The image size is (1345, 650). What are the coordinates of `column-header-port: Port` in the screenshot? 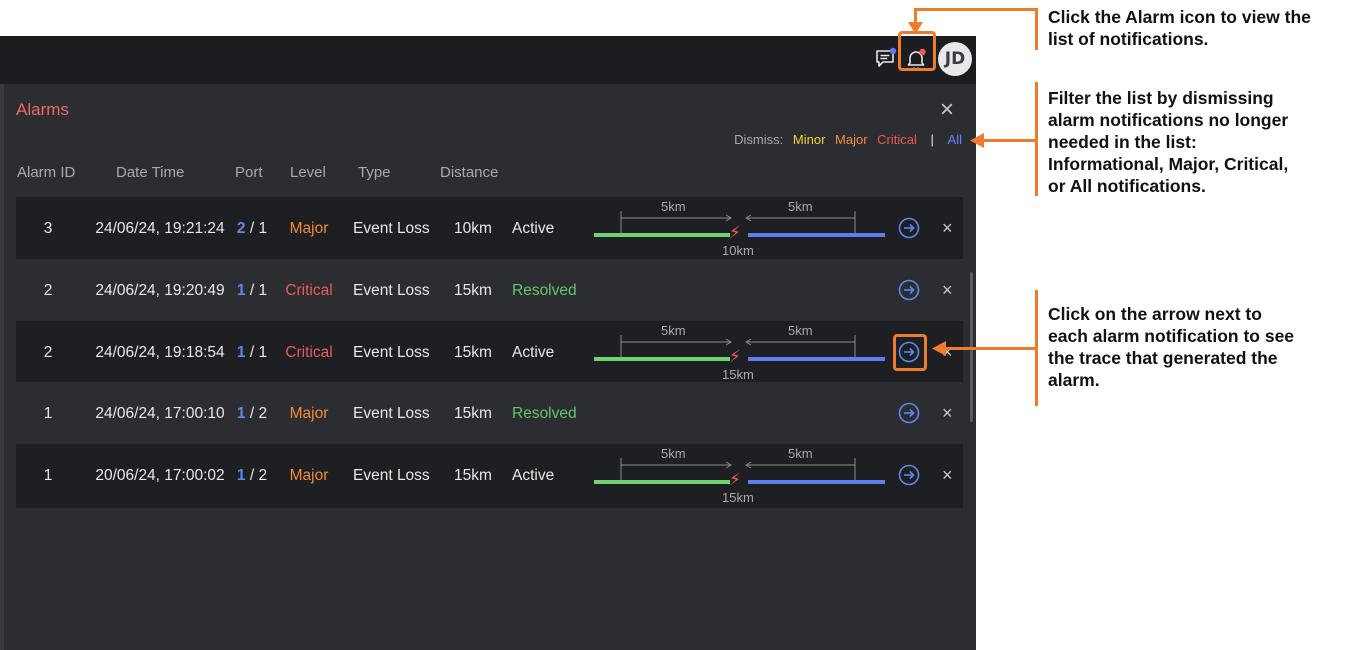 It's located at (249, 172).